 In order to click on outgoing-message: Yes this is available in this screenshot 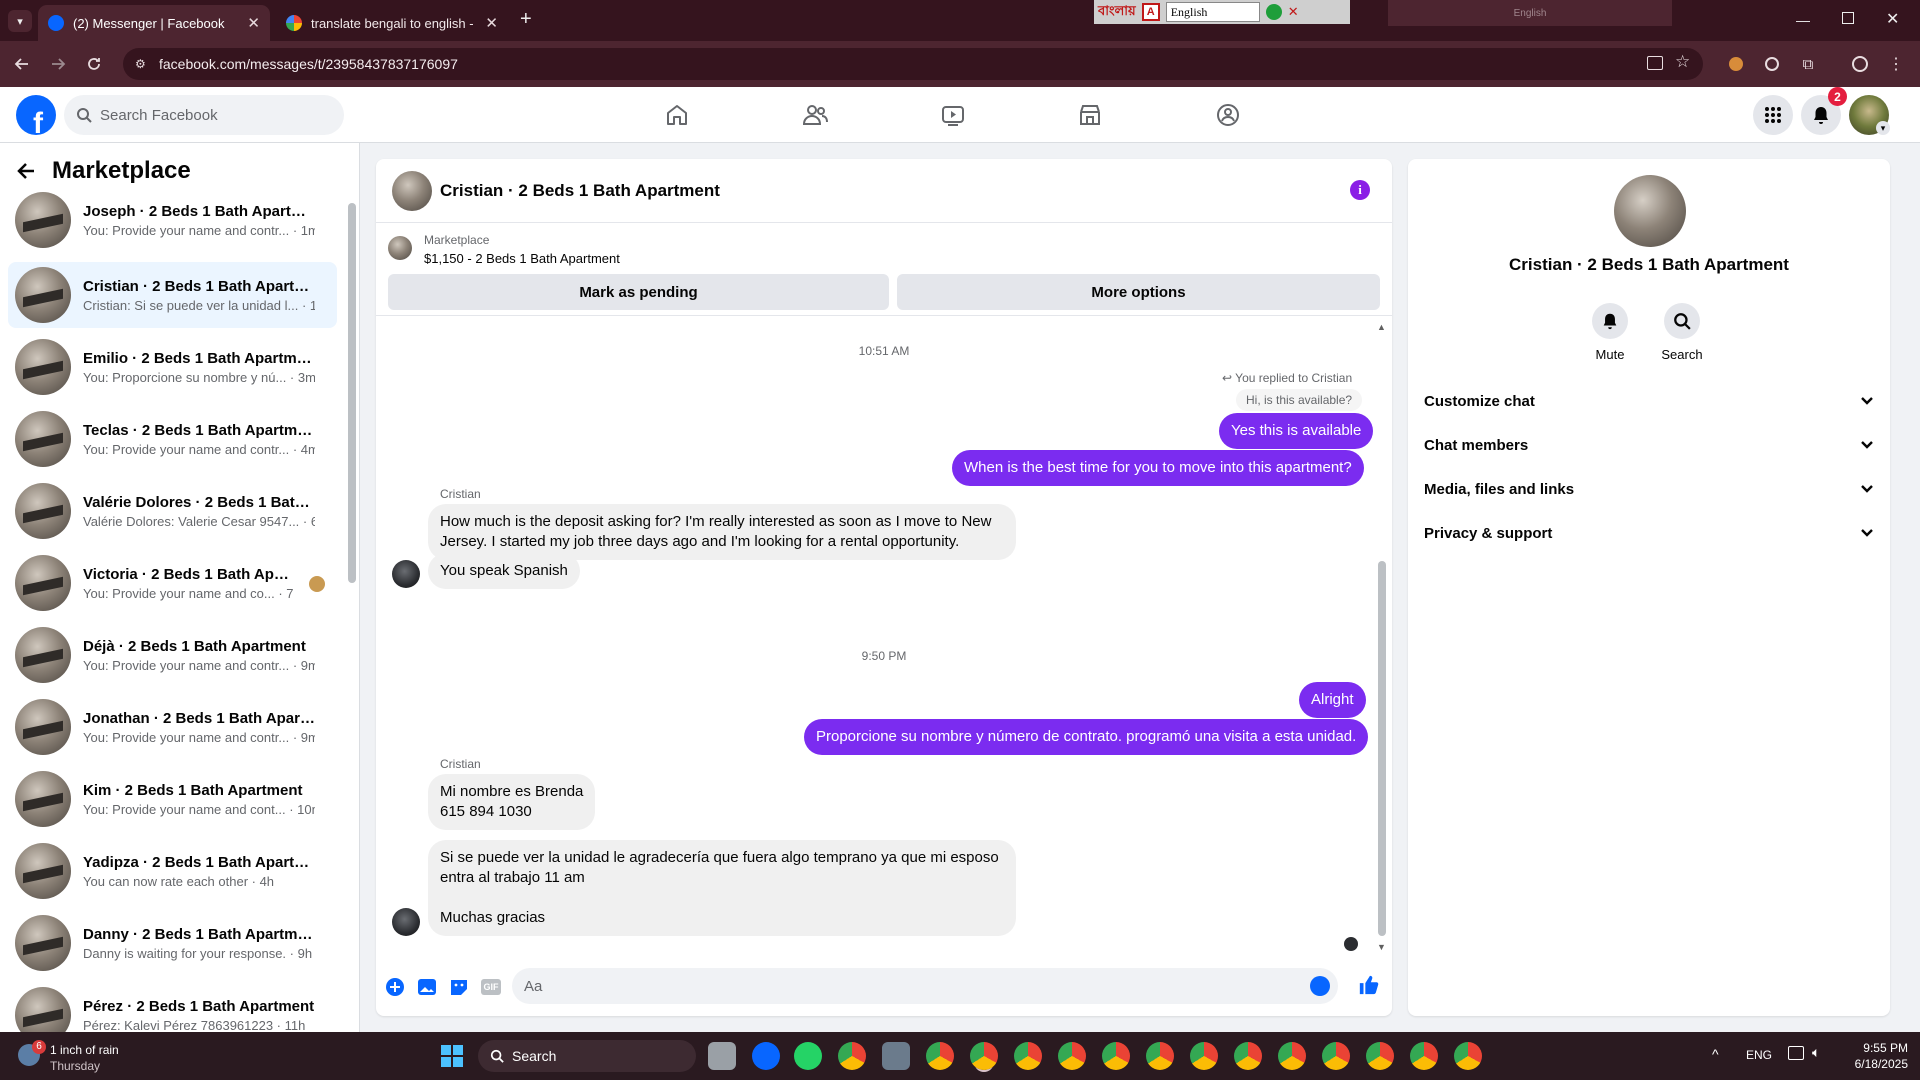, I will do `click(1296, 431)`.